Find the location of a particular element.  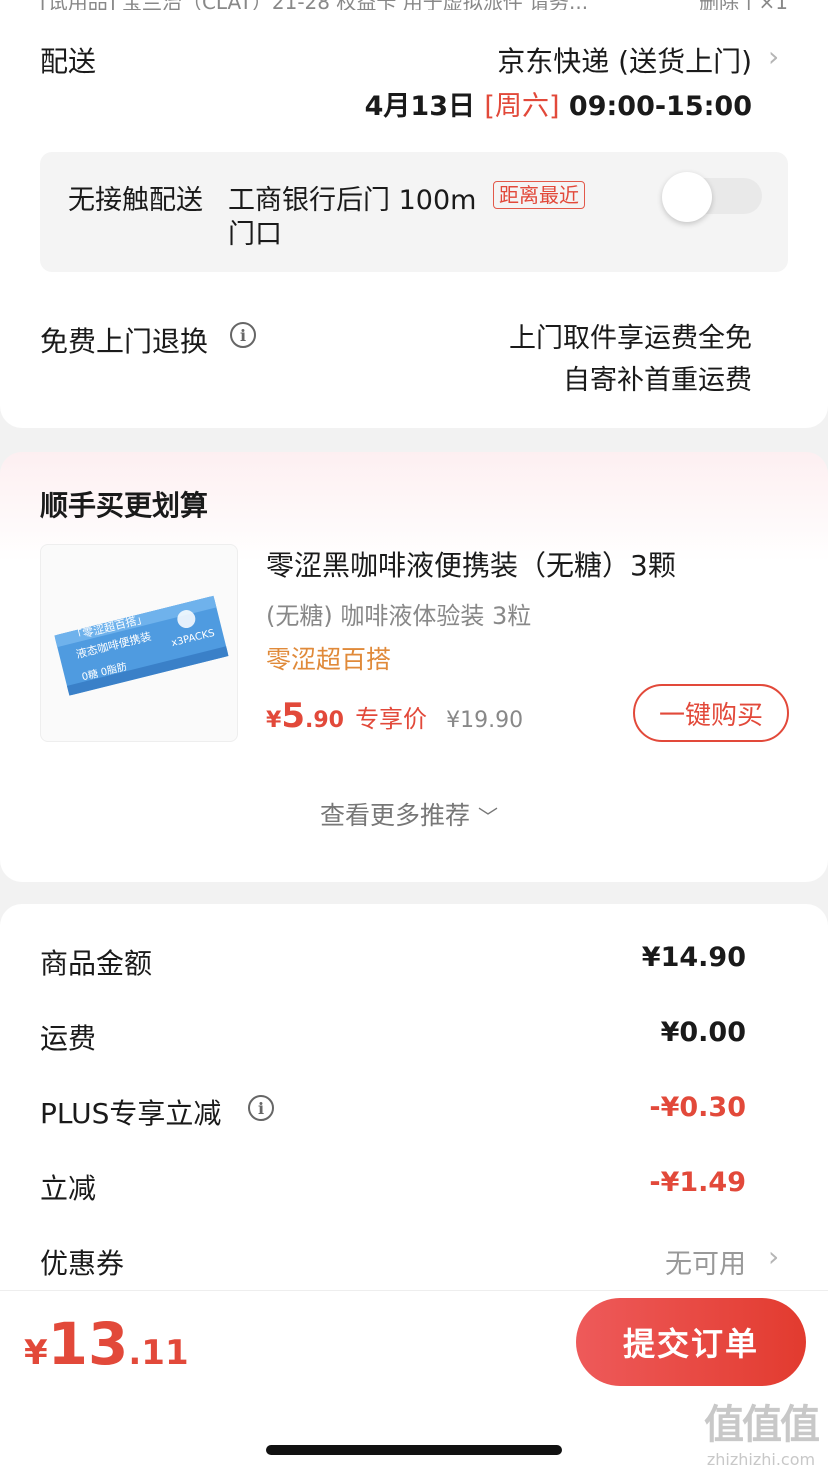

summary-value-discount: -¥1.49 is located at coordinates (697, 1182).